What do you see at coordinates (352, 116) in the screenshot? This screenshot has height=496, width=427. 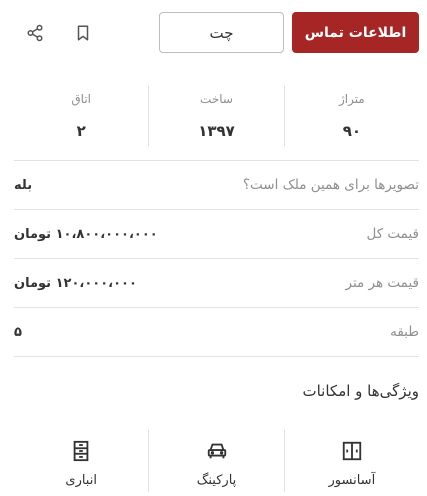 I see `stat-area: متراژ ۹۰` at bounding box center [352, 116].